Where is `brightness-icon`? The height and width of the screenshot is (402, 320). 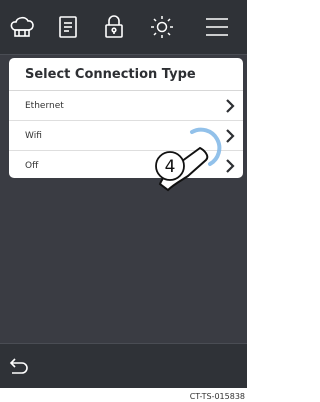
brightness-icon is located at coordinates (162, 27).